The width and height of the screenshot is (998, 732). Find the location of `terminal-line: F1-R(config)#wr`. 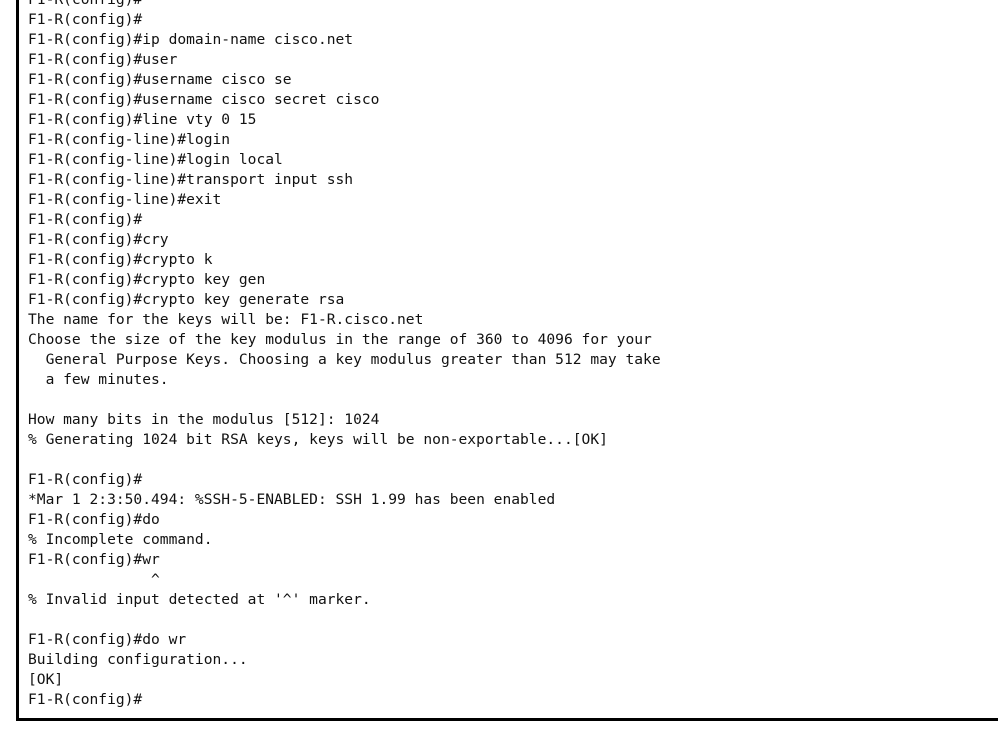

terminal-line: F1-R(config)#wr is located at coordinates (94, 559).